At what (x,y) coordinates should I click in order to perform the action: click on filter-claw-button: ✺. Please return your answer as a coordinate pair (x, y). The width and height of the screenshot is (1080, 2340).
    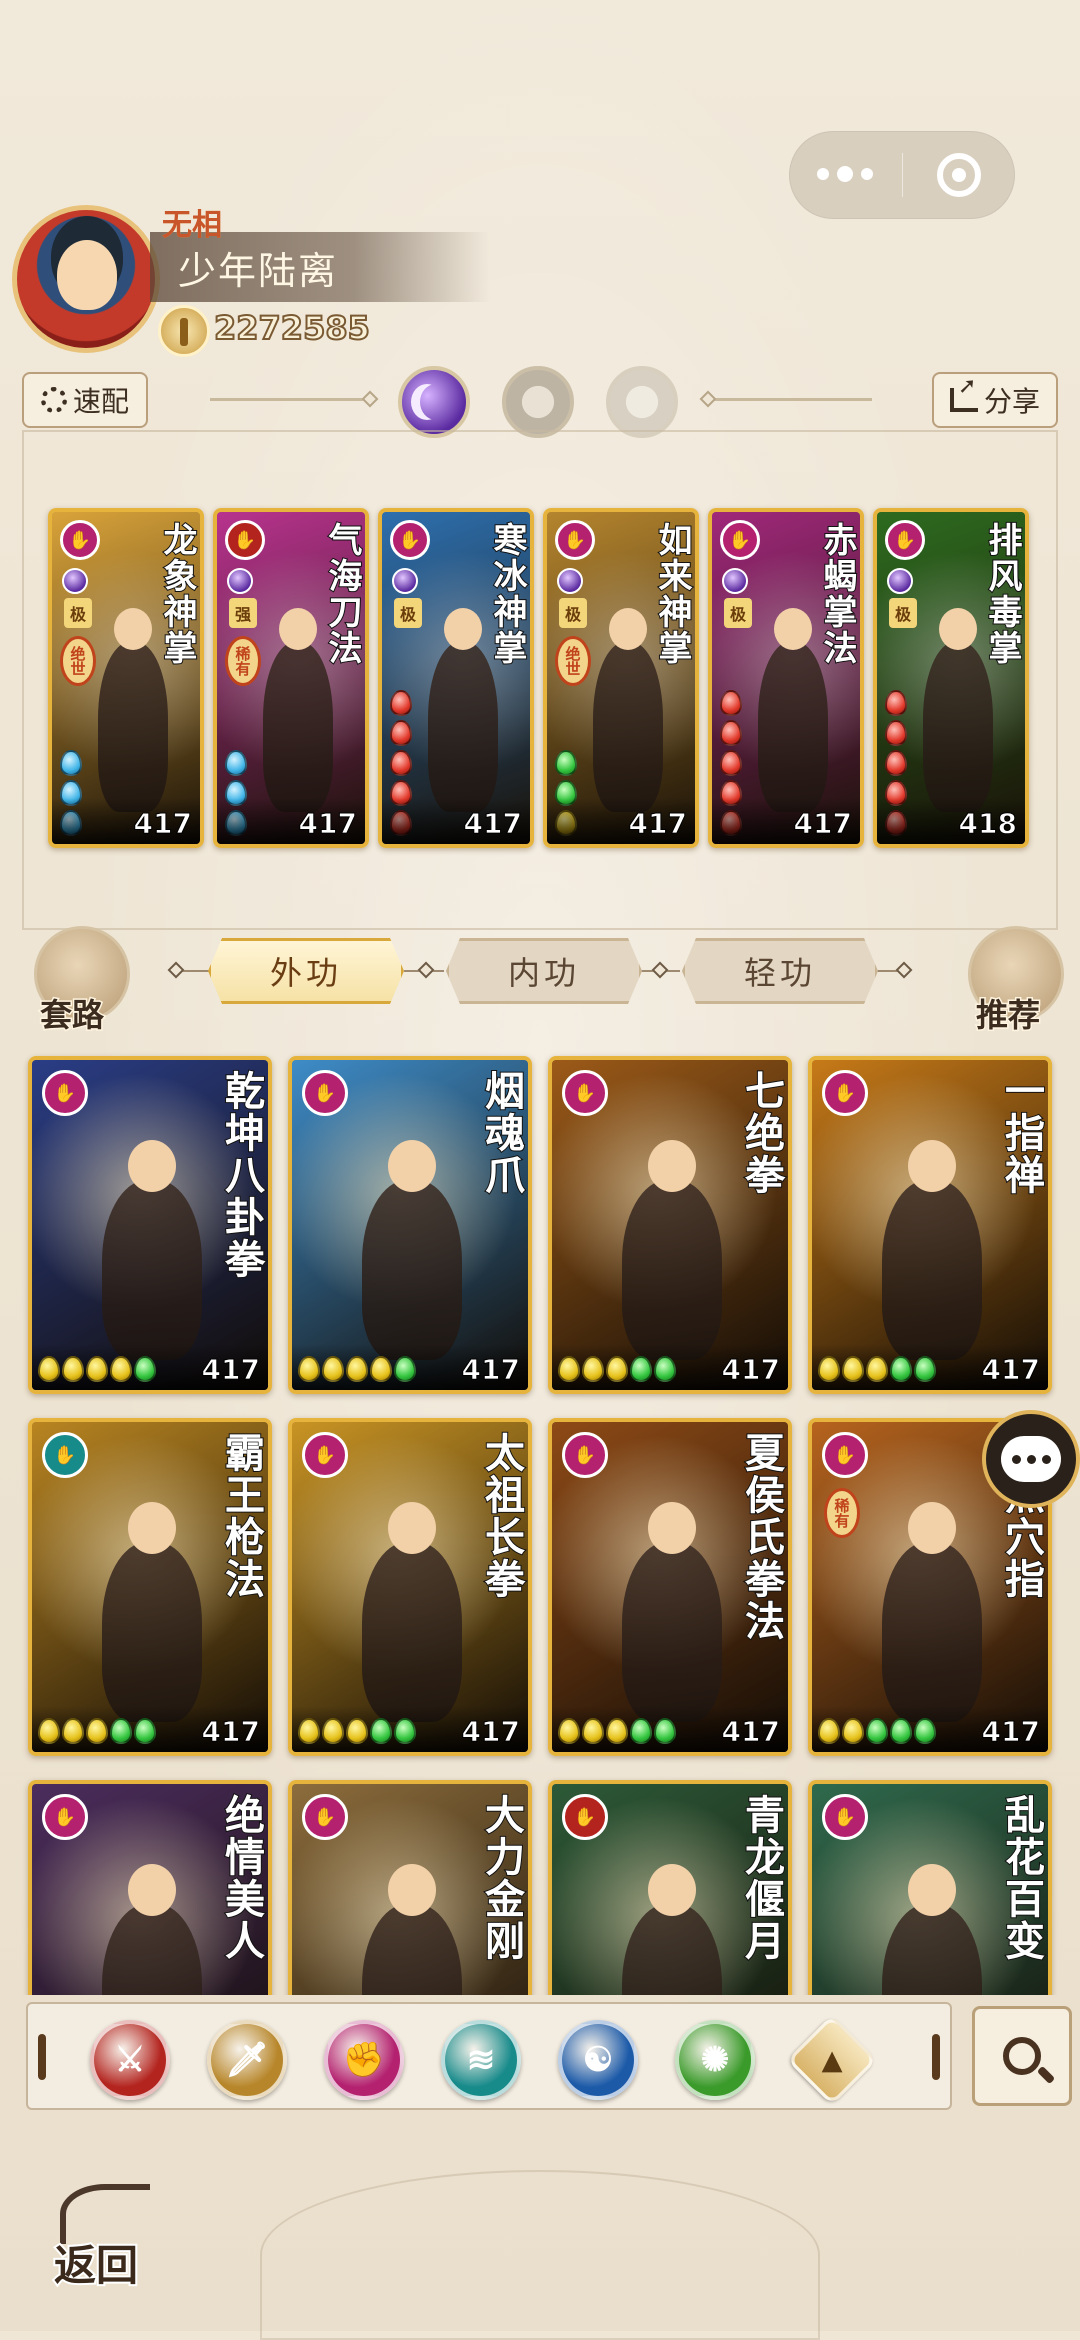
    Looking at the image, I should click on (715, 2060).